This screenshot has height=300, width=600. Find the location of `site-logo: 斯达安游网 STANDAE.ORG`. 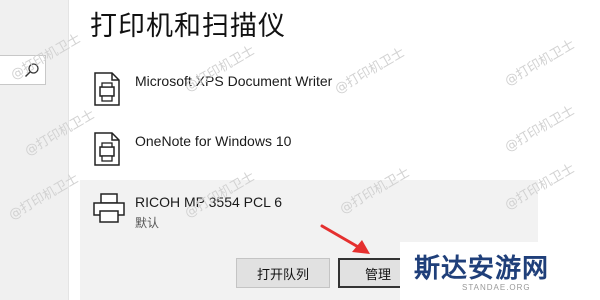

site-logo: 斯达安游网 STANDAE.ORG is located at coordinates (500, 271).